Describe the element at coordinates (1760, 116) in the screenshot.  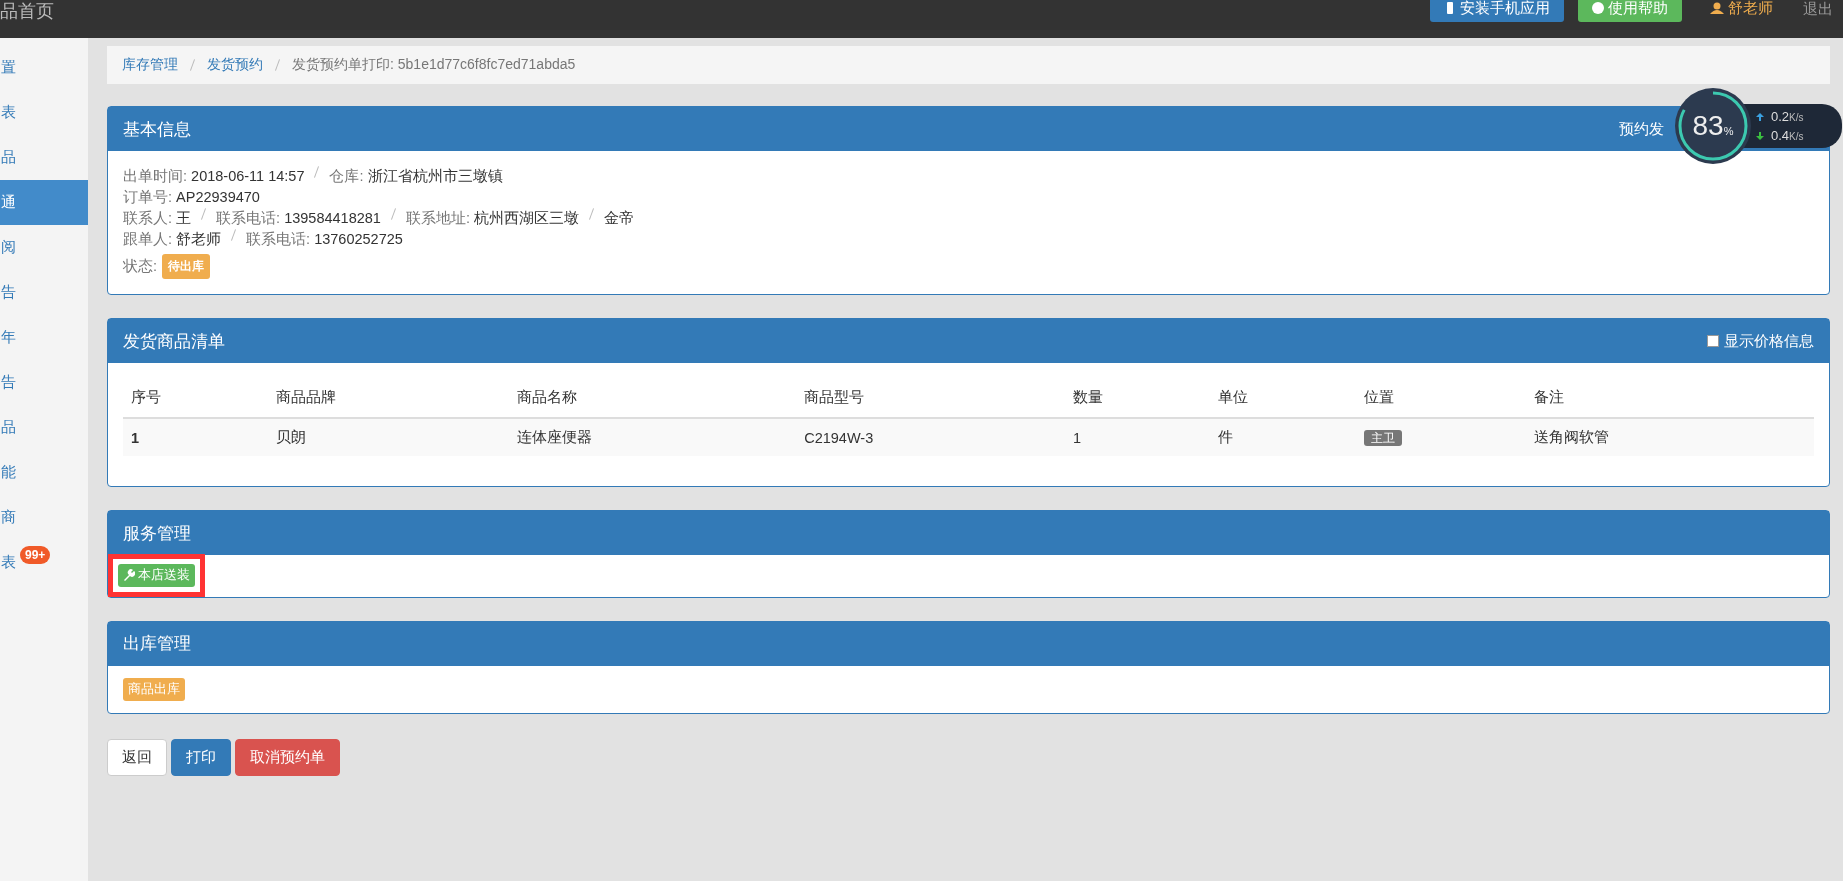
I see `upload-arrow-icon` at that location.